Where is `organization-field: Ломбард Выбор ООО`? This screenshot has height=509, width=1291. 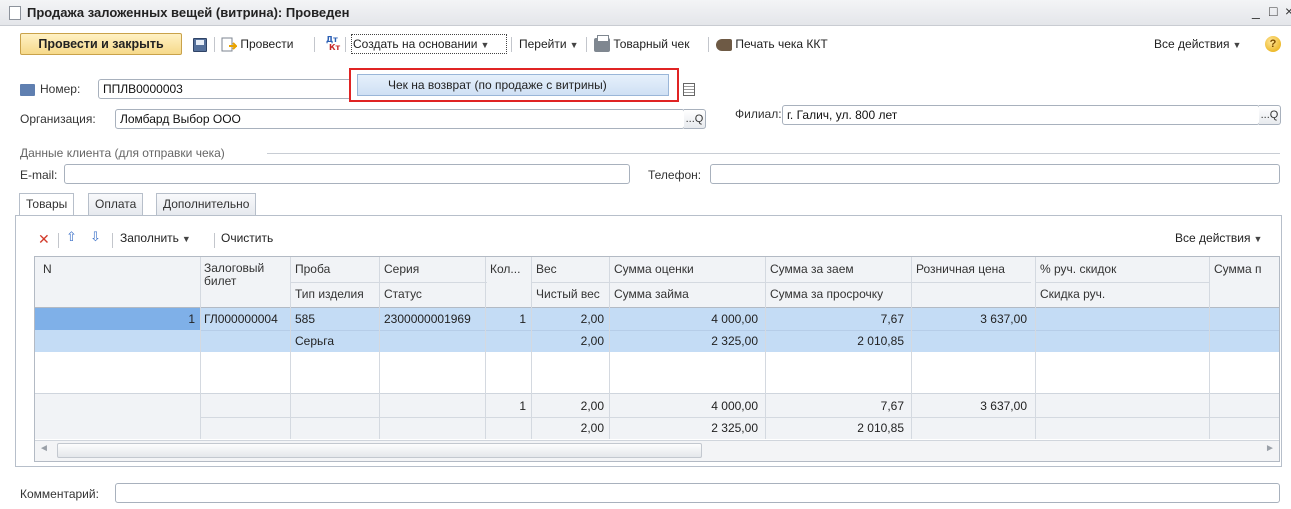
organization-field: Ломбард Выбор ООО is located at coordinates (400, 119).